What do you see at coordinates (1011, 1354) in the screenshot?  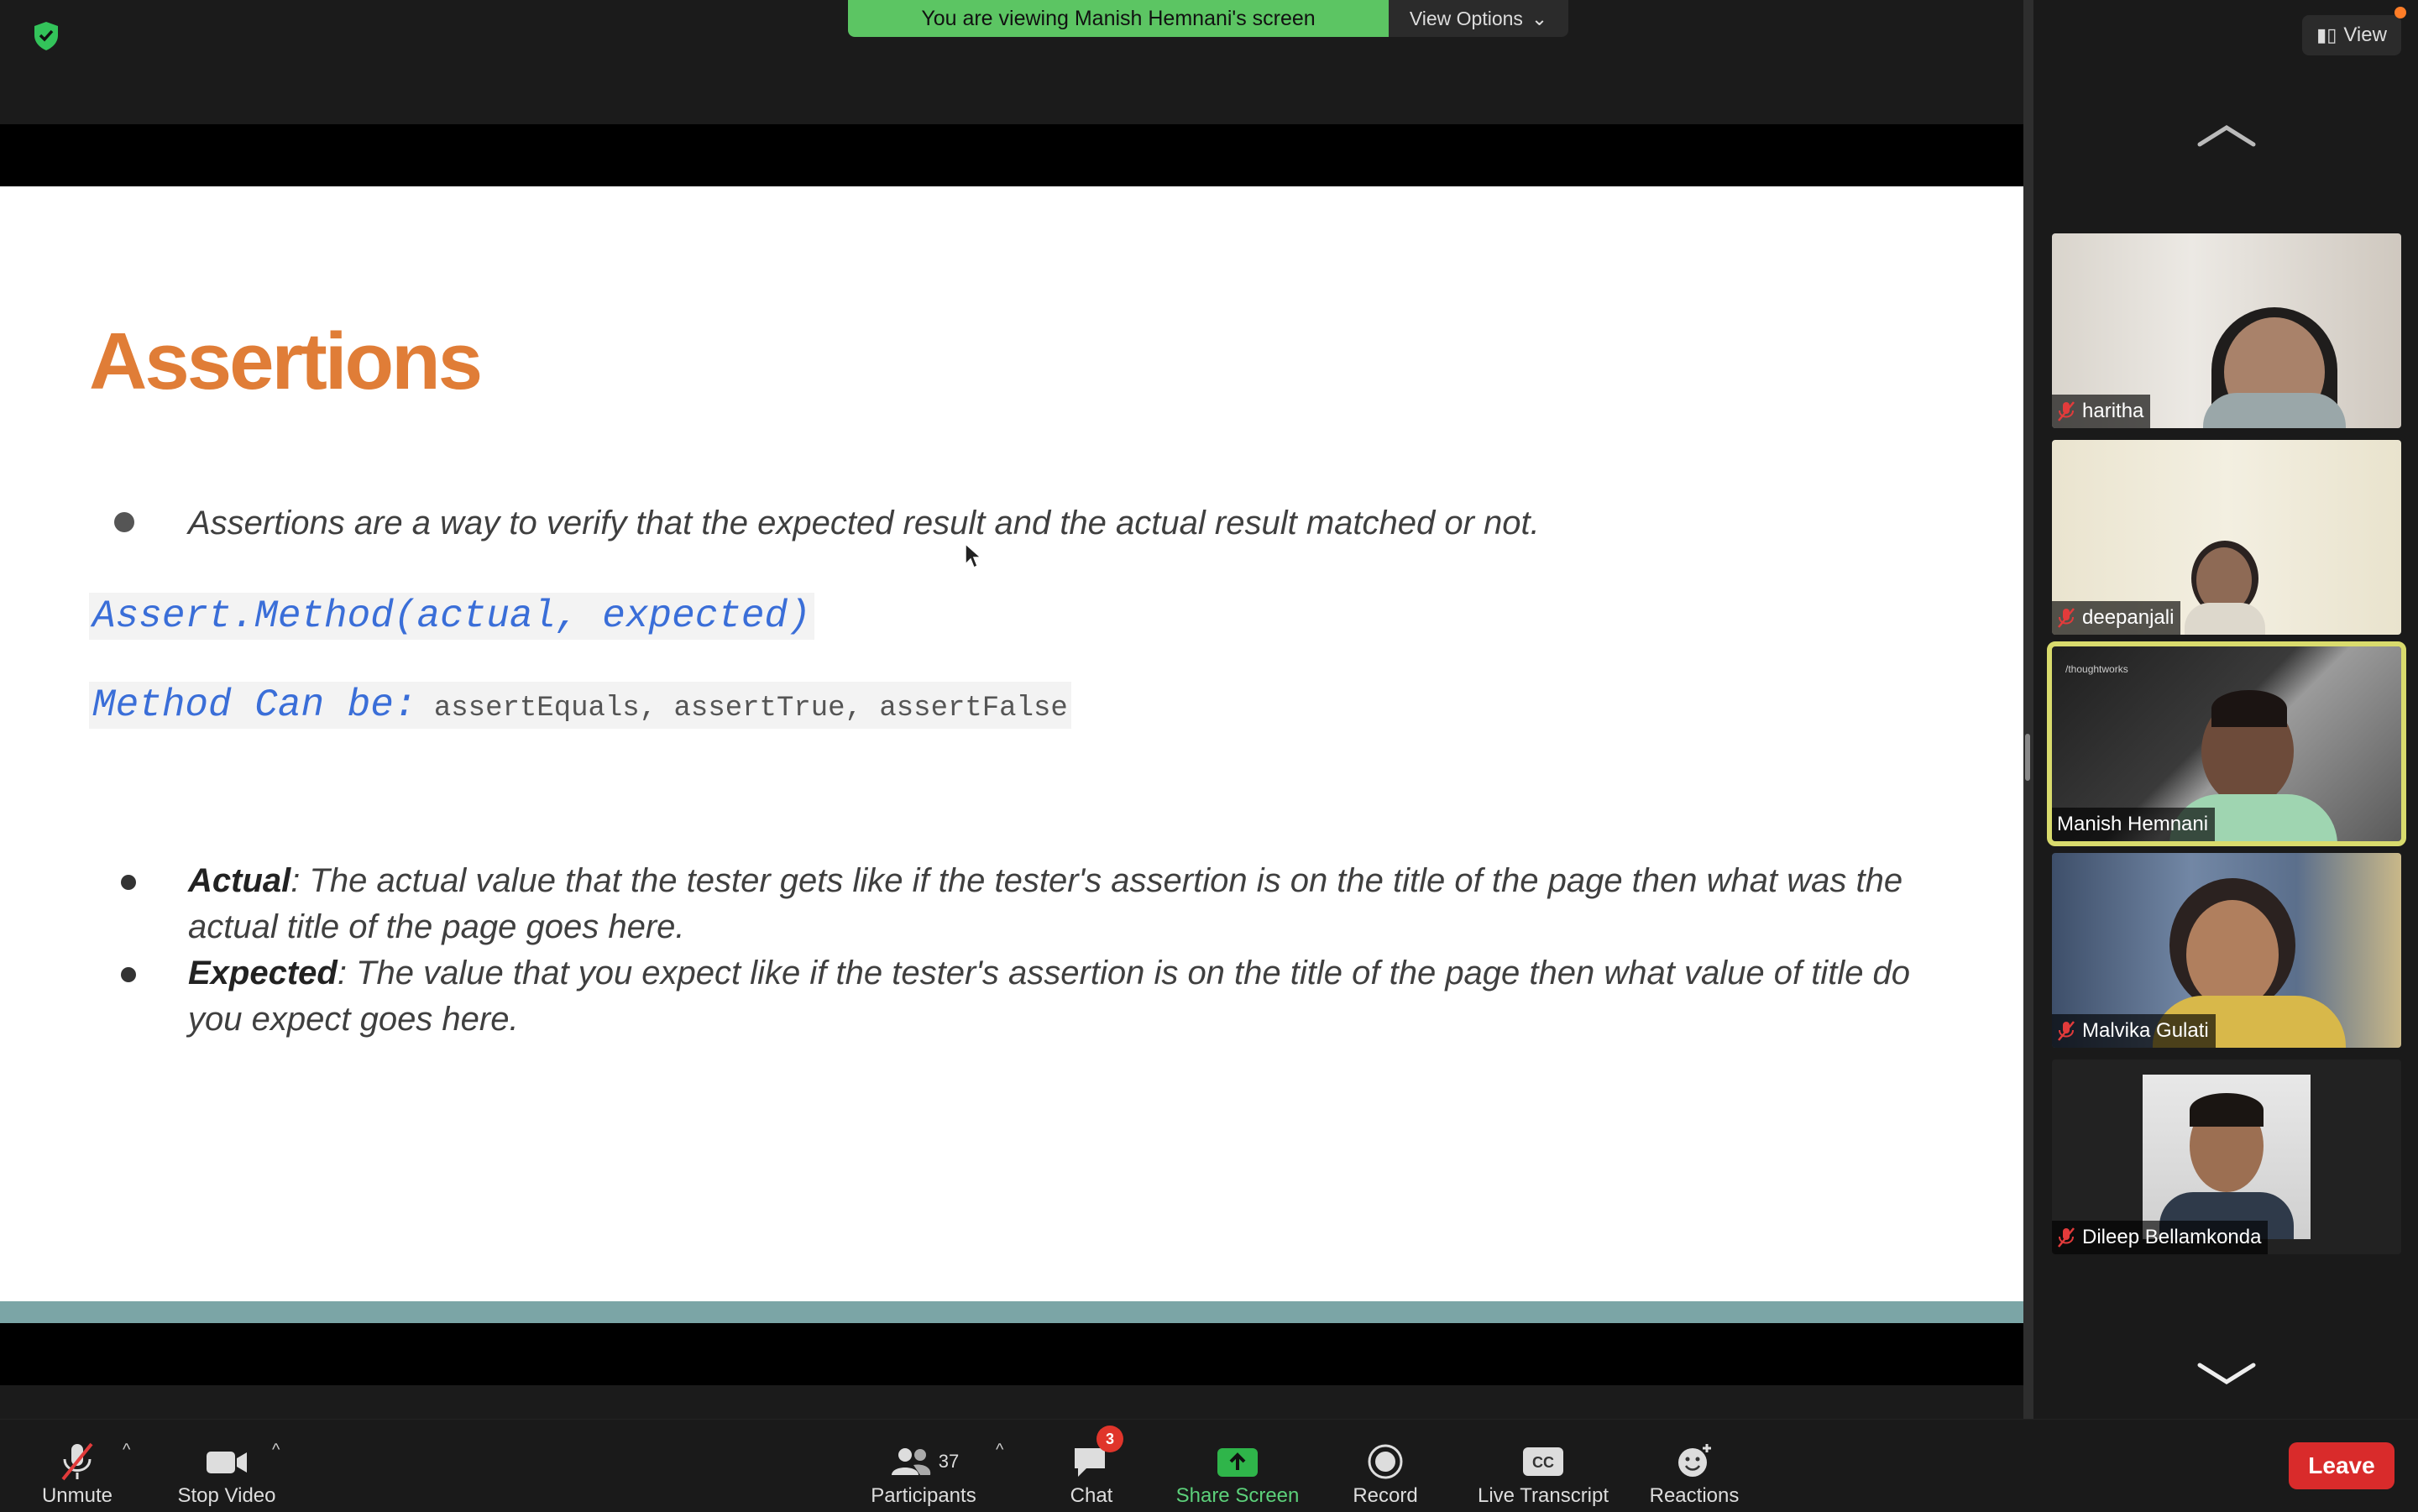 I see `letterbox-bottom` at bounding box center [1011, 1354].